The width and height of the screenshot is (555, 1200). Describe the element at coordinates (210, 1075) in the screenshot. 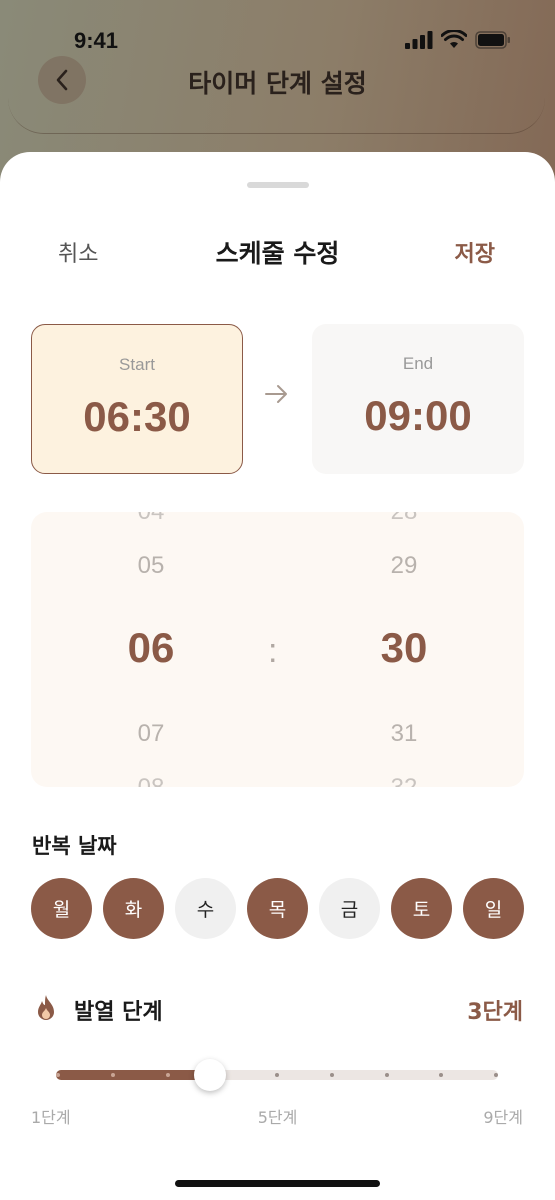

I see `slider-thumb` at that location.